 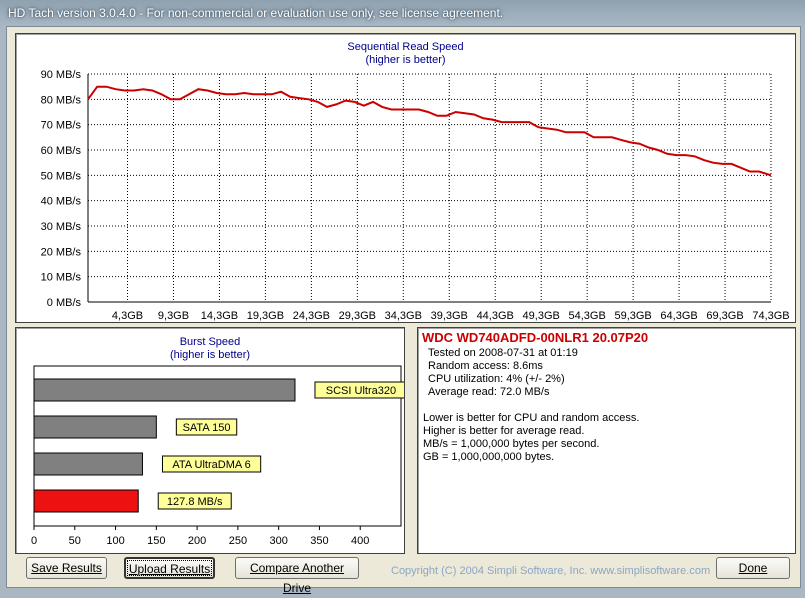 What do you see at coordinates (360, 541) in the screenshot?
I see `x-tick-label: 400` at bounding box center [360, 541].